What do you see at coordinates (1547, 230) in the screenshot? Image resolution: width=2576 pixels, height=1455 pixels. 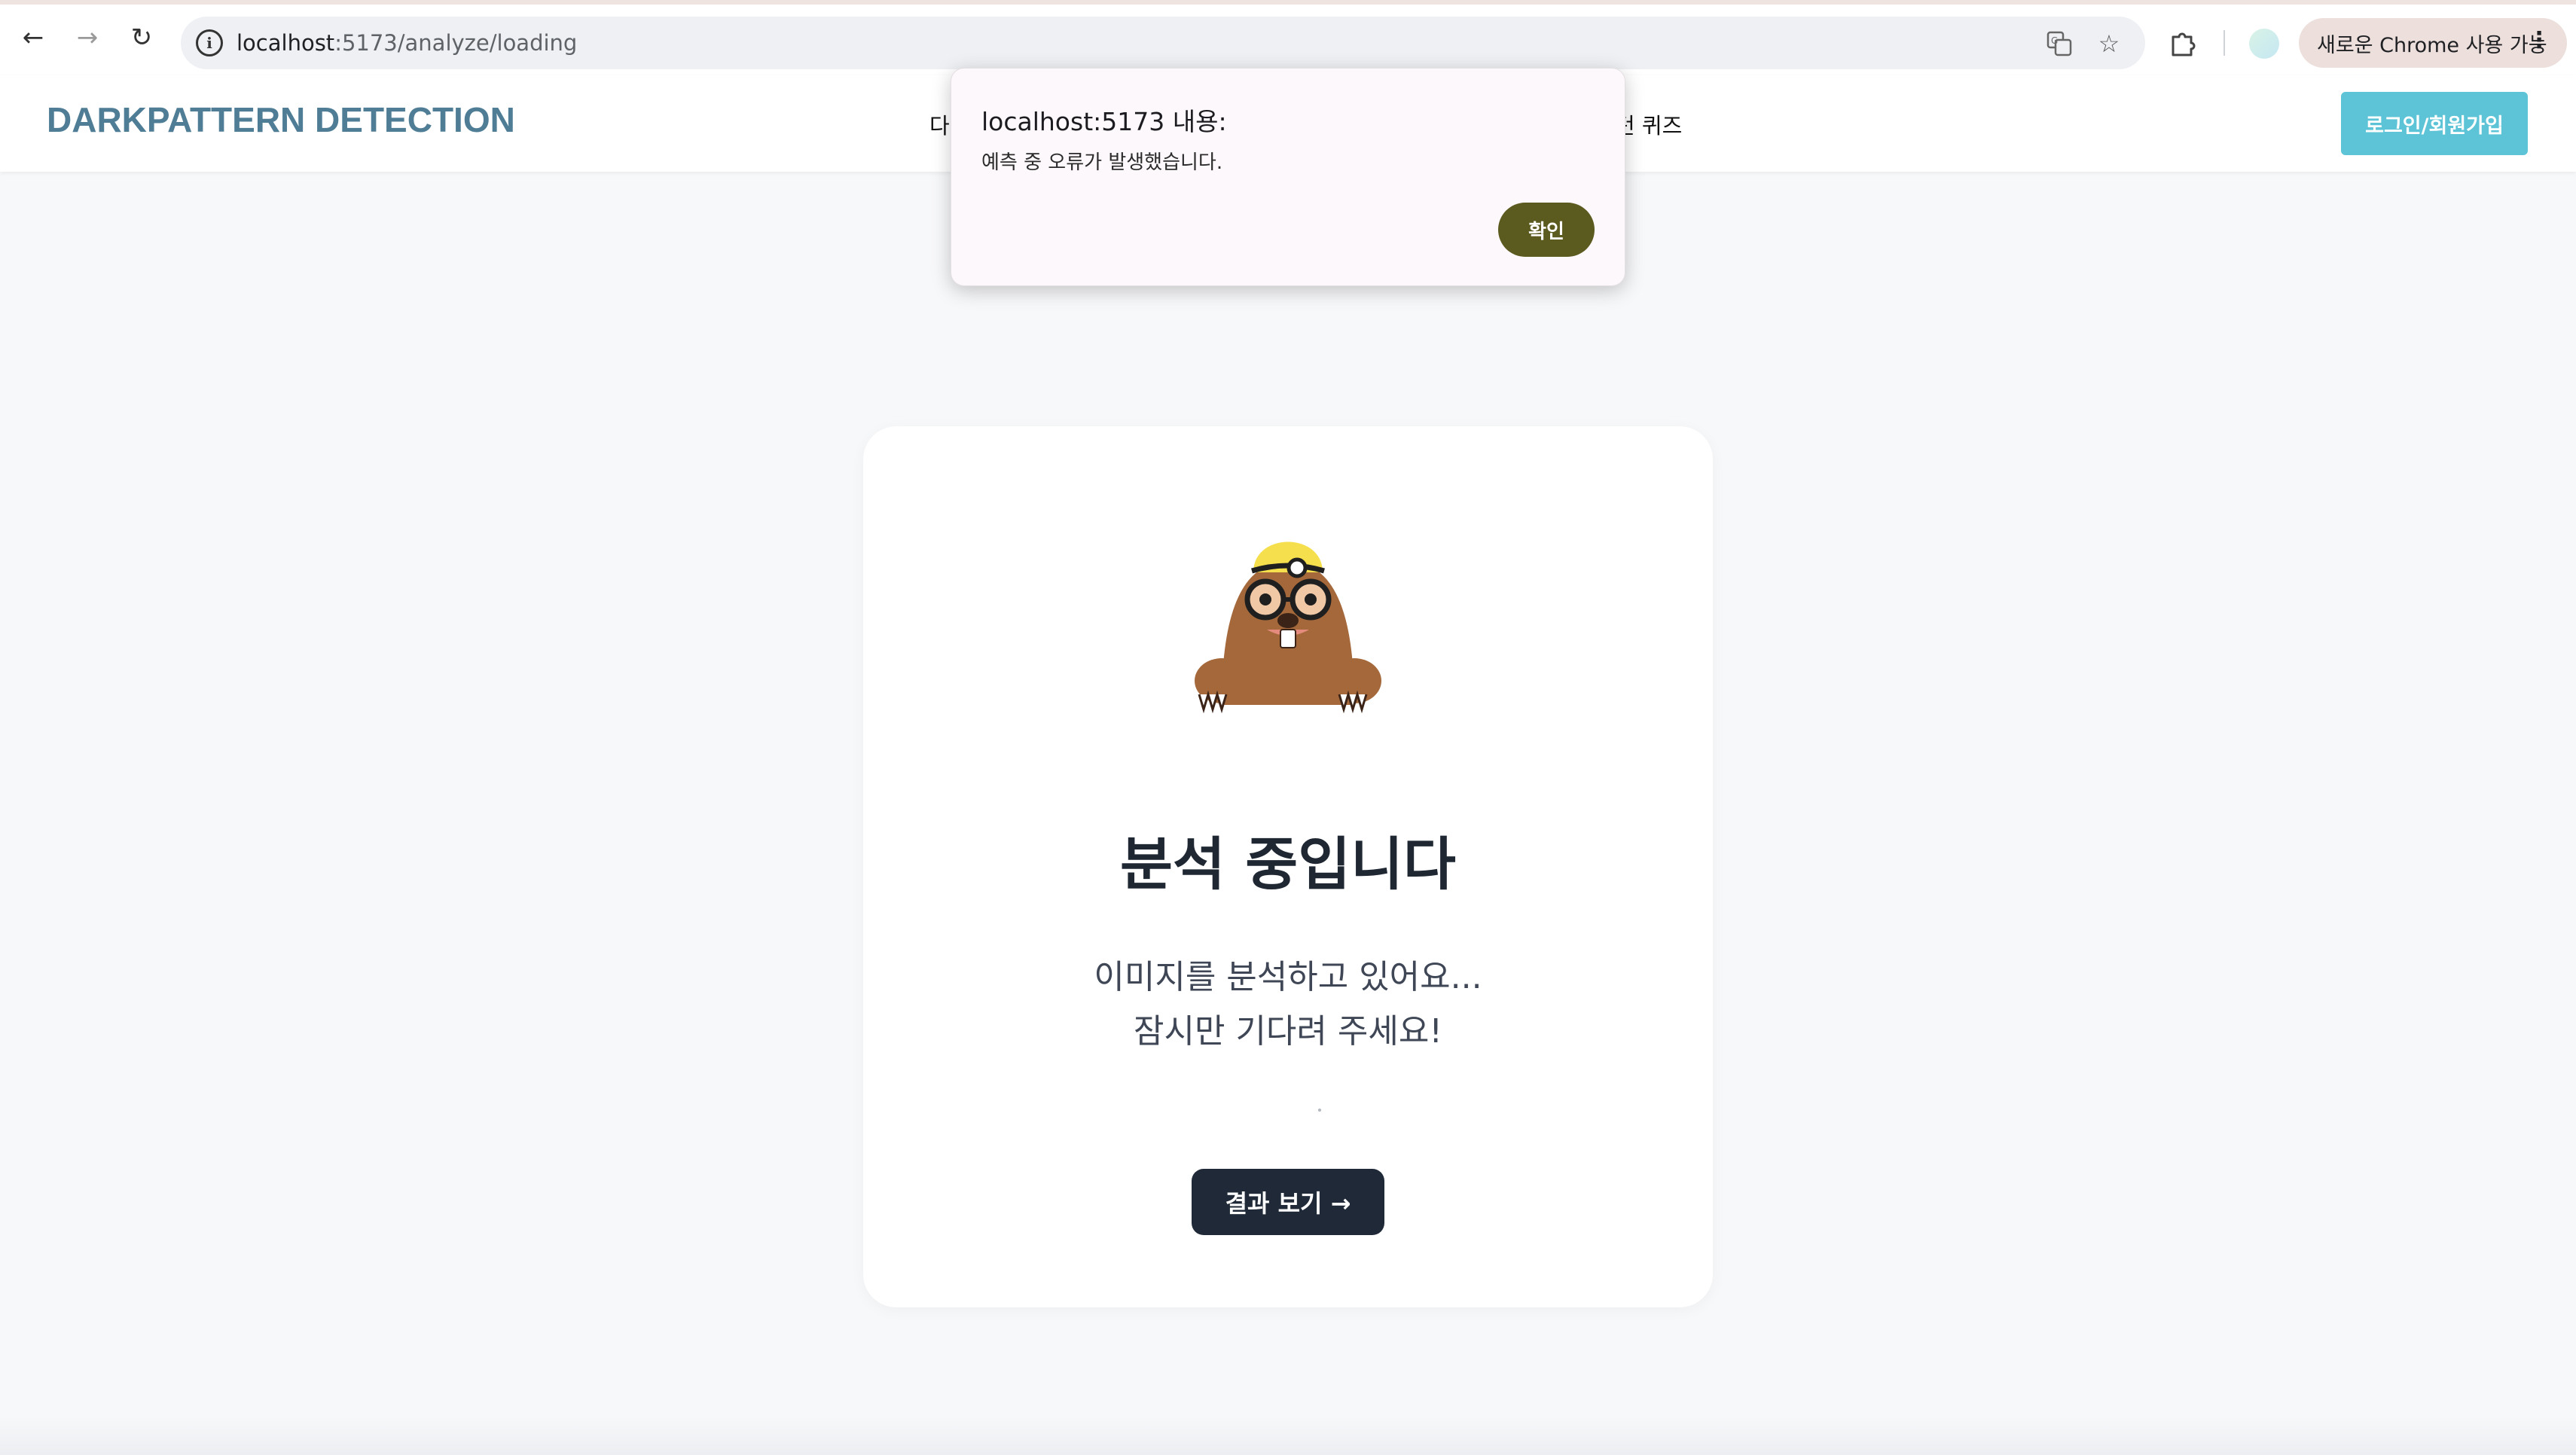 I see `dialog-ok-button: 확인` at bounding box center [1547, 230].